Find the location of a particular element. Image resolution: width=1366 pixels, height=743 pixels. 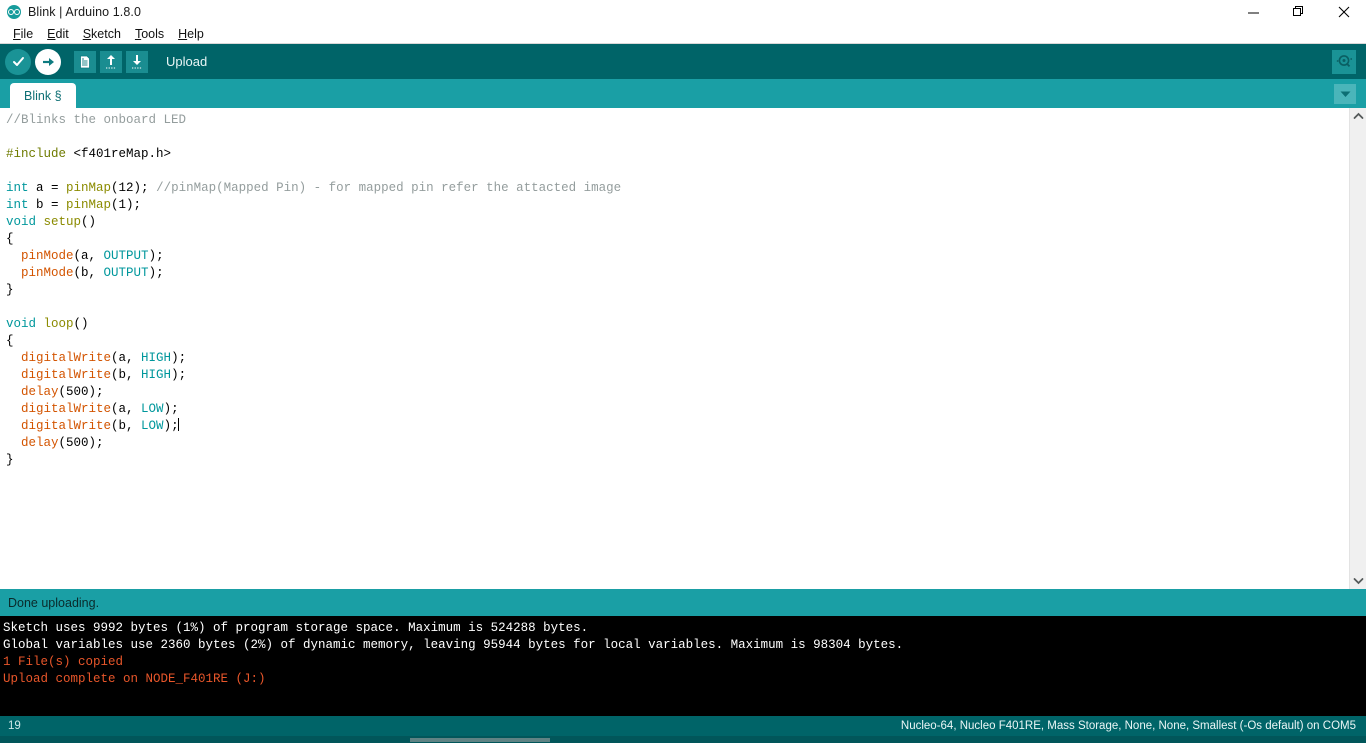

status-message: Done uploading. is located at coordinates (54, 602).